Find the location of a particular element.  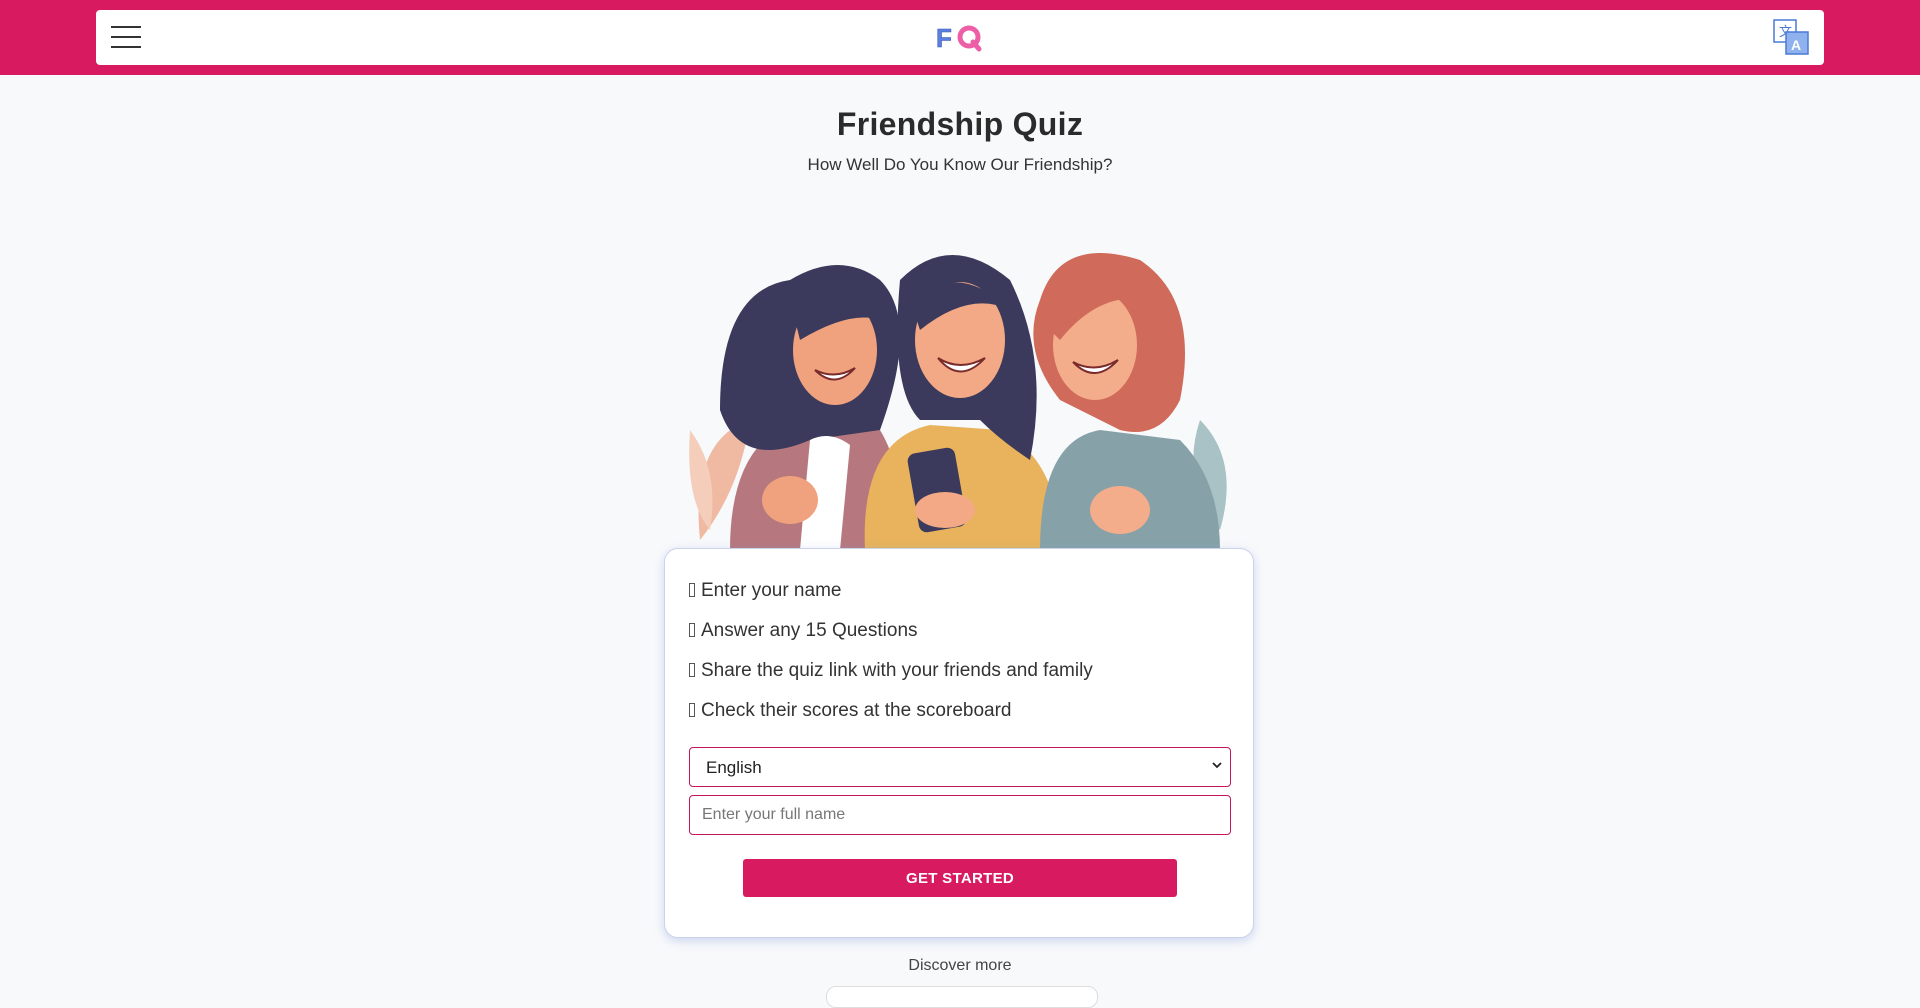

navbar: F FQ 文 A is located at coordinates (960, 37).